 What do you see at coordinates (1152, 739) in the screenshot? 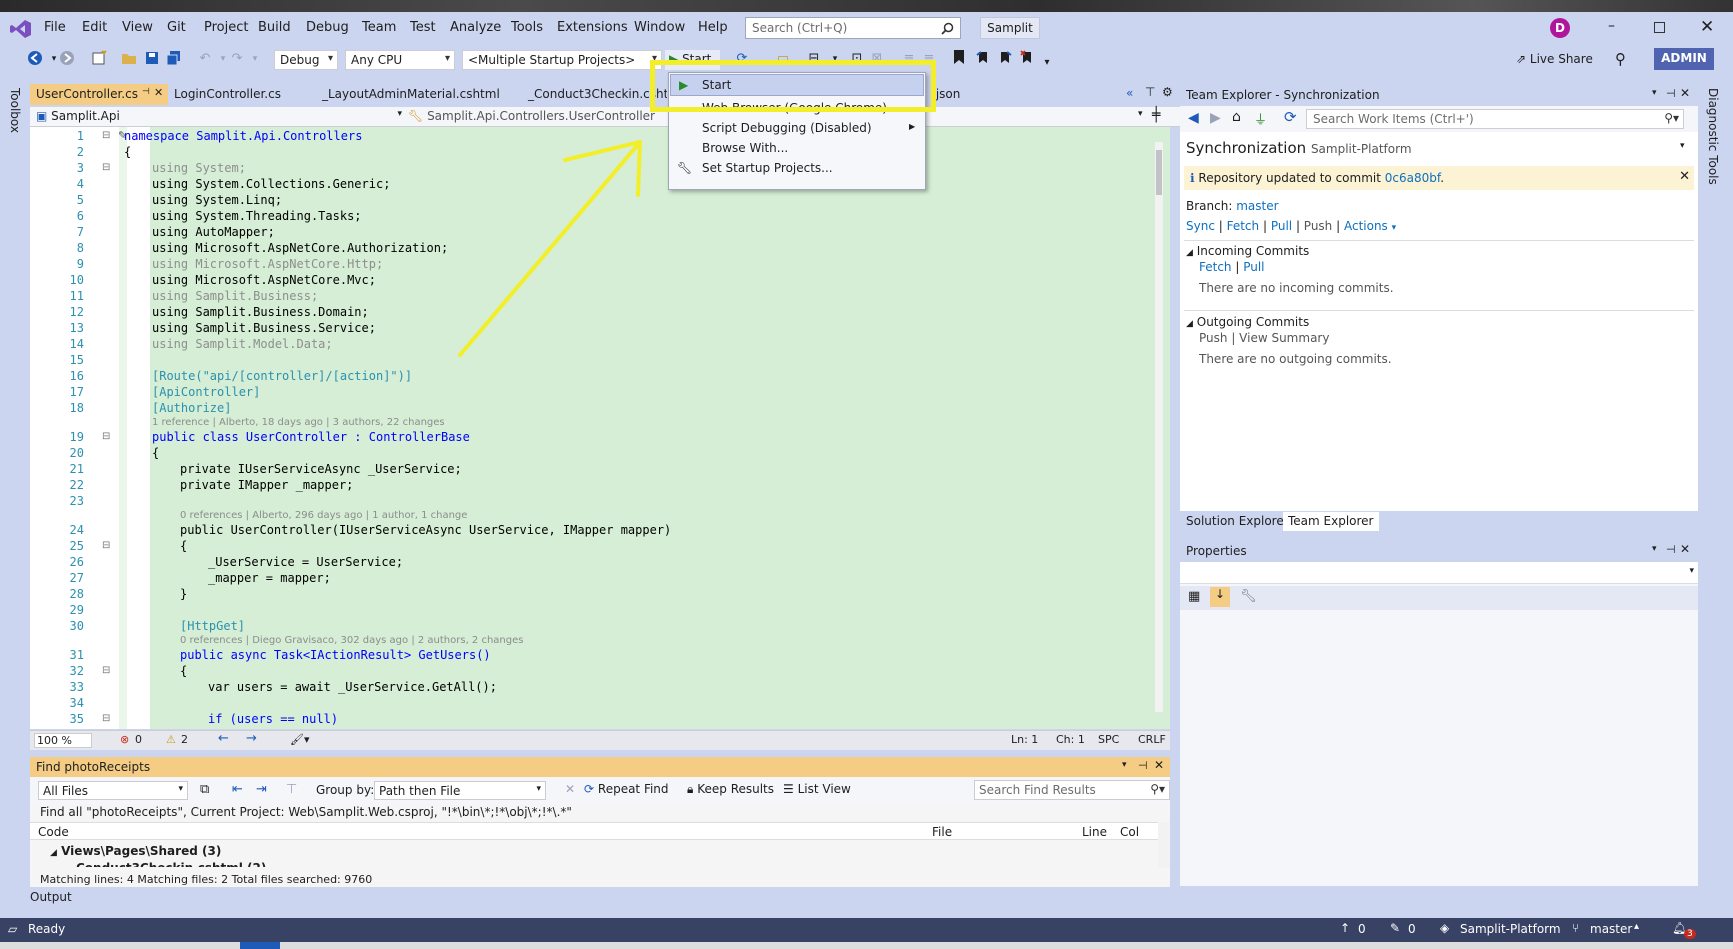
I see `line-ending-indicator: CRLF` at bounding box center [1152, 739].